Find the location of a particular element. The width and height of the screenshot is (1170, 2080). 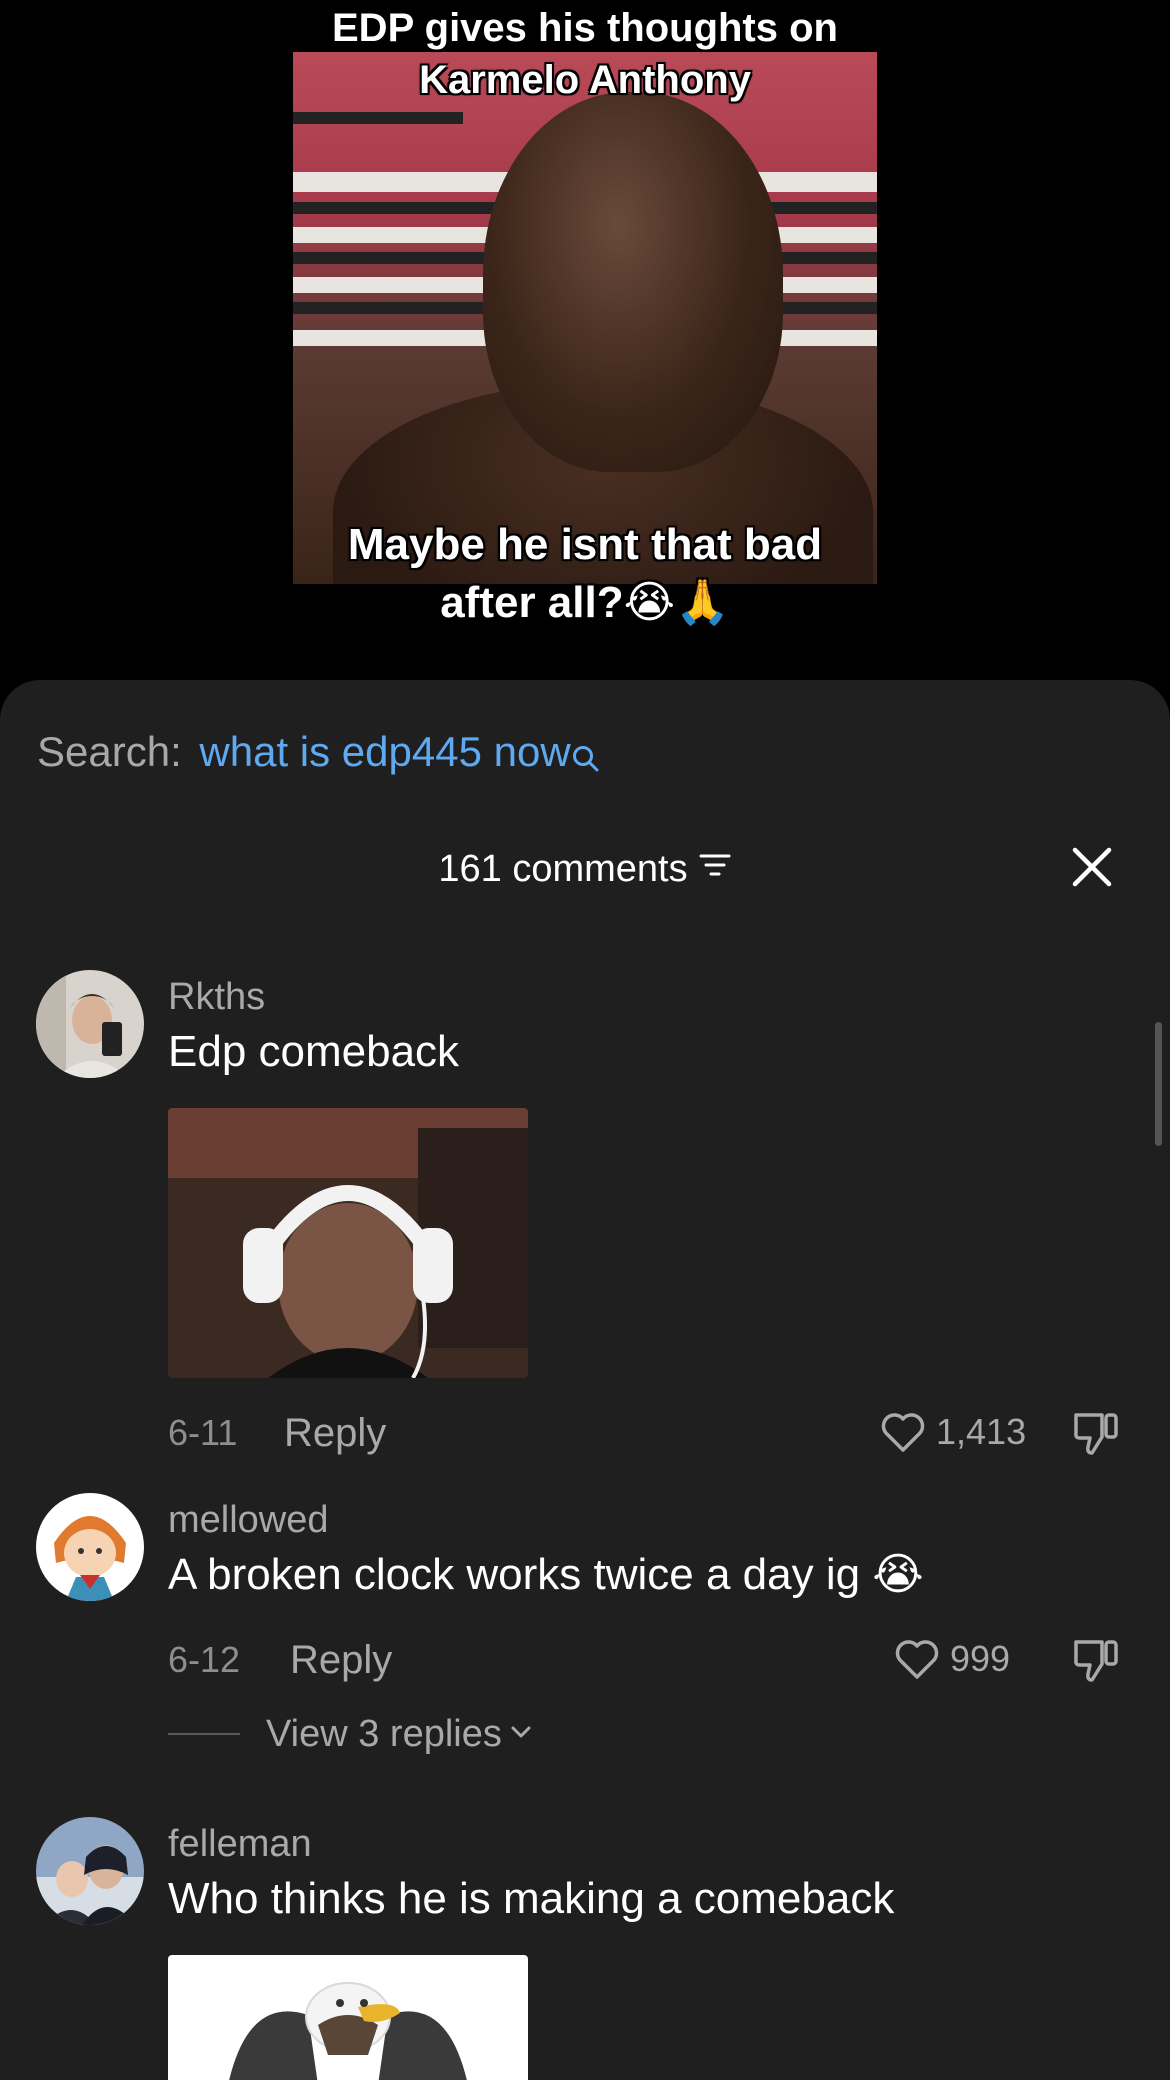

like-button: 999 is located at coordinates (951, 1659).